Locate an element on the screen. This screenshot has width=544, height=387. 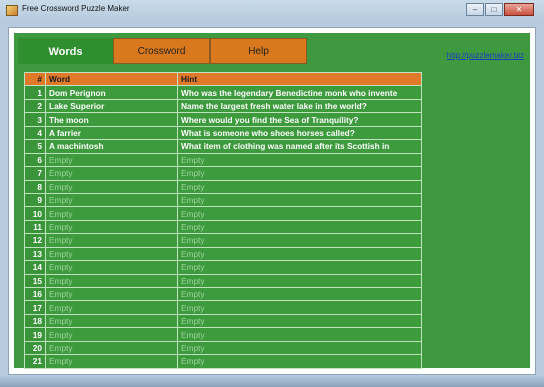
row-number: 3 is located at coordinates (35, 119).